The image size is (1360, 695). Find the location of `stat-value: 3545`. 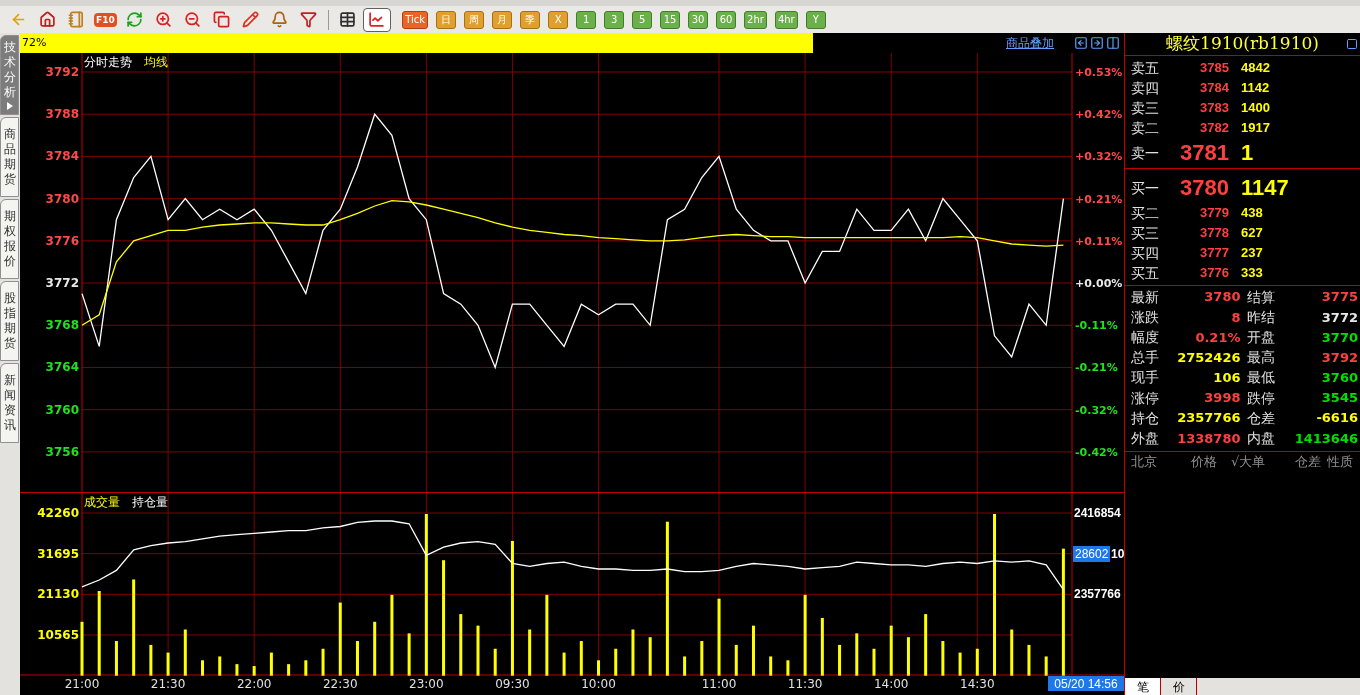

stat-value: 3545 is located at coordinates (1339, 398).